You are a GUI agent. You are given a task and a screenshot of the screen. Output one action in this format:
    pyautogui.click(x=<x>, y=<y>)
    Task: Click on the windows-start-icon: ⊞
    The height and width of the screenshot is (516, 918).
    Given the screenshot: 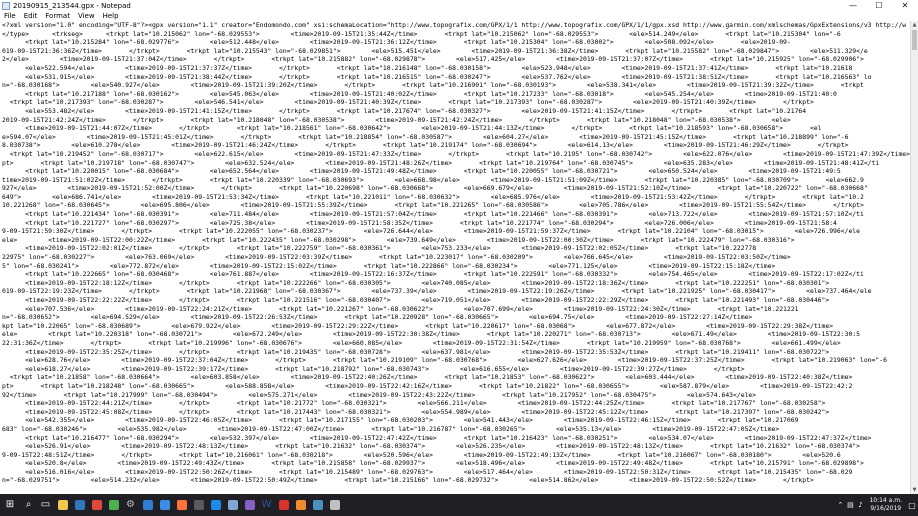 What is the action you would take?
    pyautogui.click(x=10, y=505)
    